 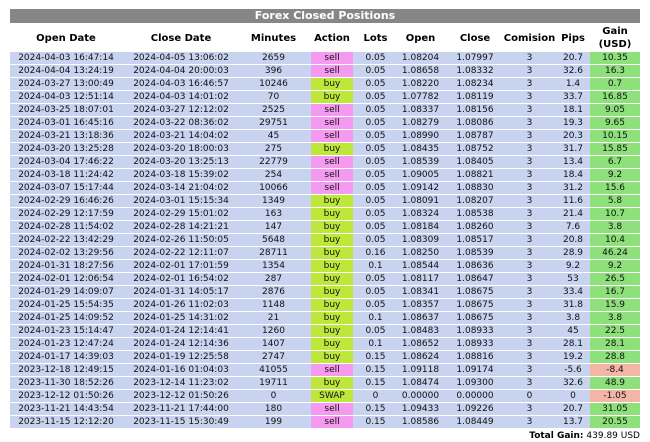 What do you see at coordinates (375, 318) in the screenshot?
I see `cell-lots: 0.1` at bounding box center [375, 318].